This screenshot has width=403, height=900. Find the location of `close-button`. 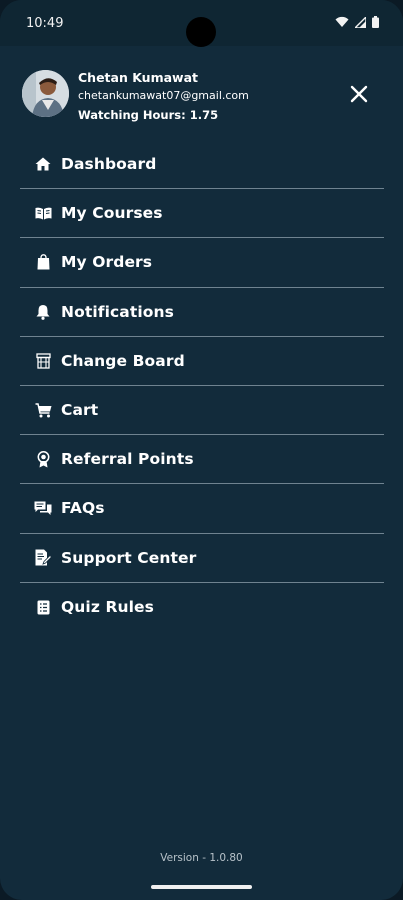

close-button is located at coordinates (359, 94).